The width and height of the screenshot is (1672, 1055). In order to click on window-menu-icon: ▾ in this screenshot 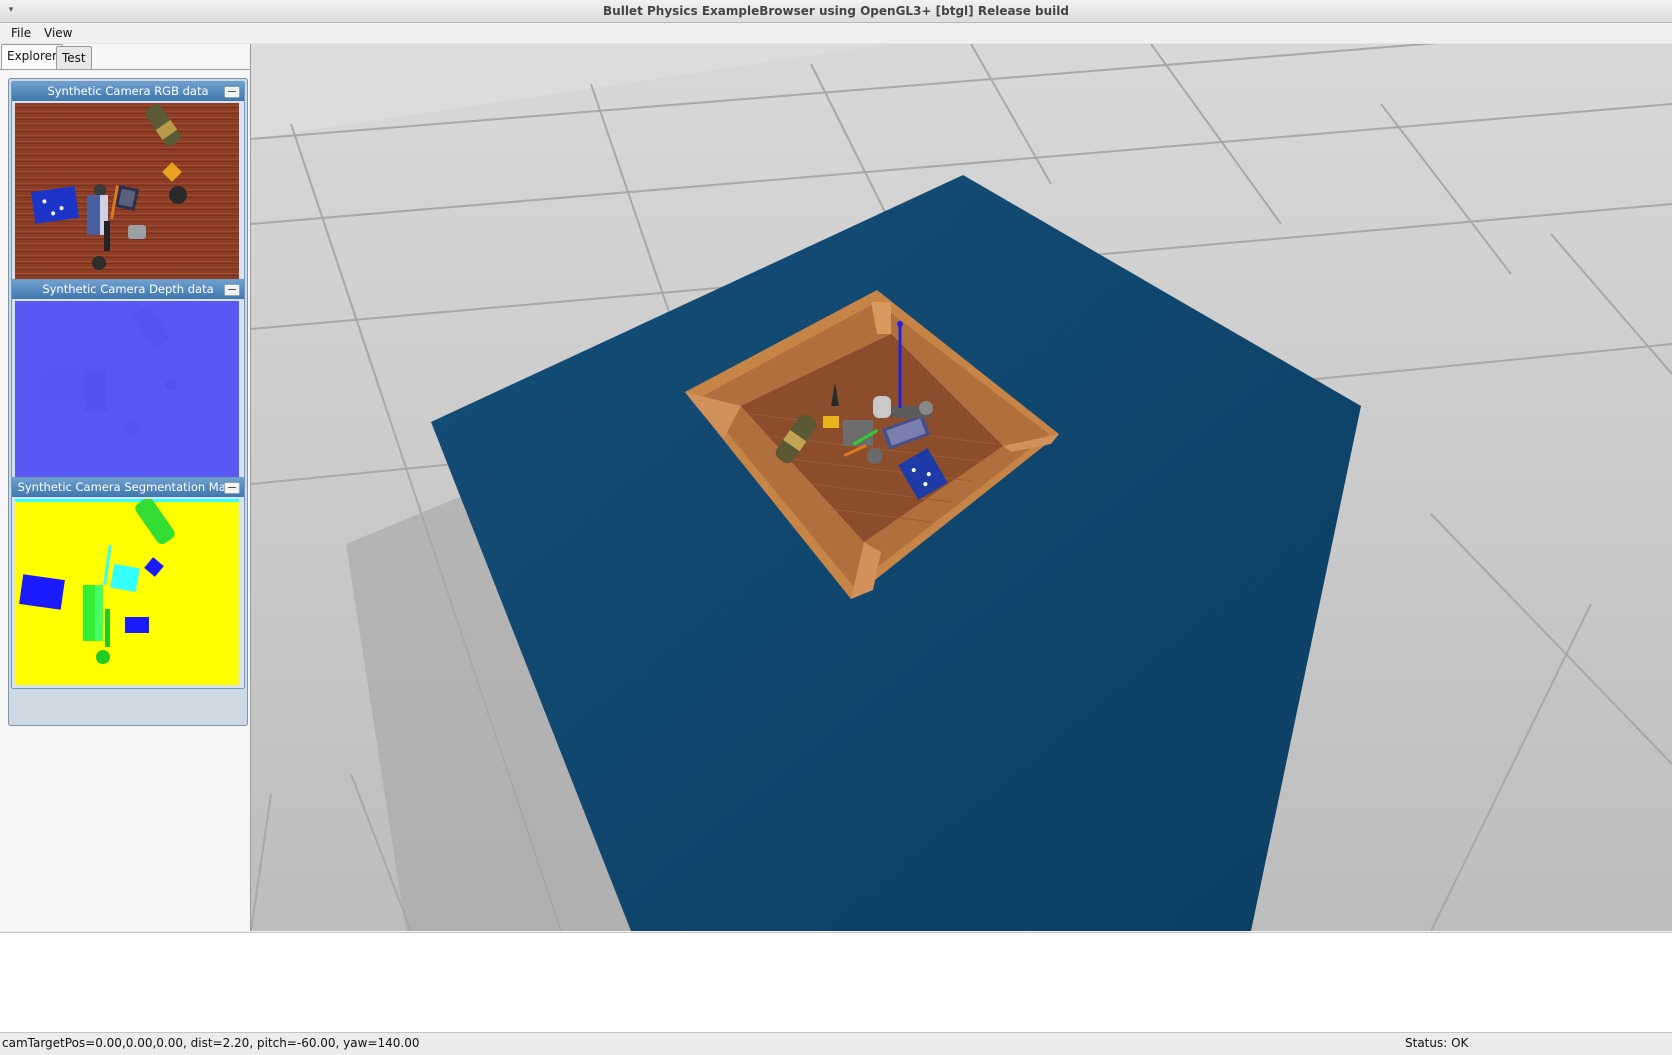, I will do `click(11, 11)`.